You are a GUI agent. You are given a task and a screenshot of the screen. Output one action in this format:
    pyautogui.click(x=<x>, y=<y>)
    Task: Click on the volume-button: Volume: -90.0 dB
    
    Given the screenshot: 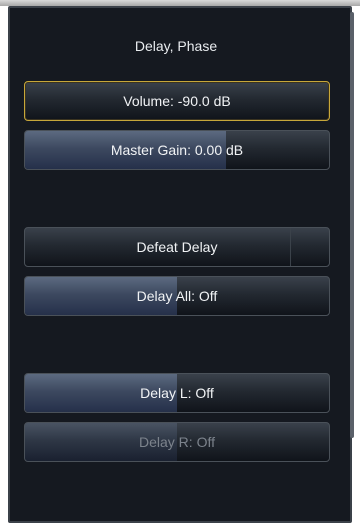 What is the action you would take?
    pyautogui.click(x=177, y=101)
    